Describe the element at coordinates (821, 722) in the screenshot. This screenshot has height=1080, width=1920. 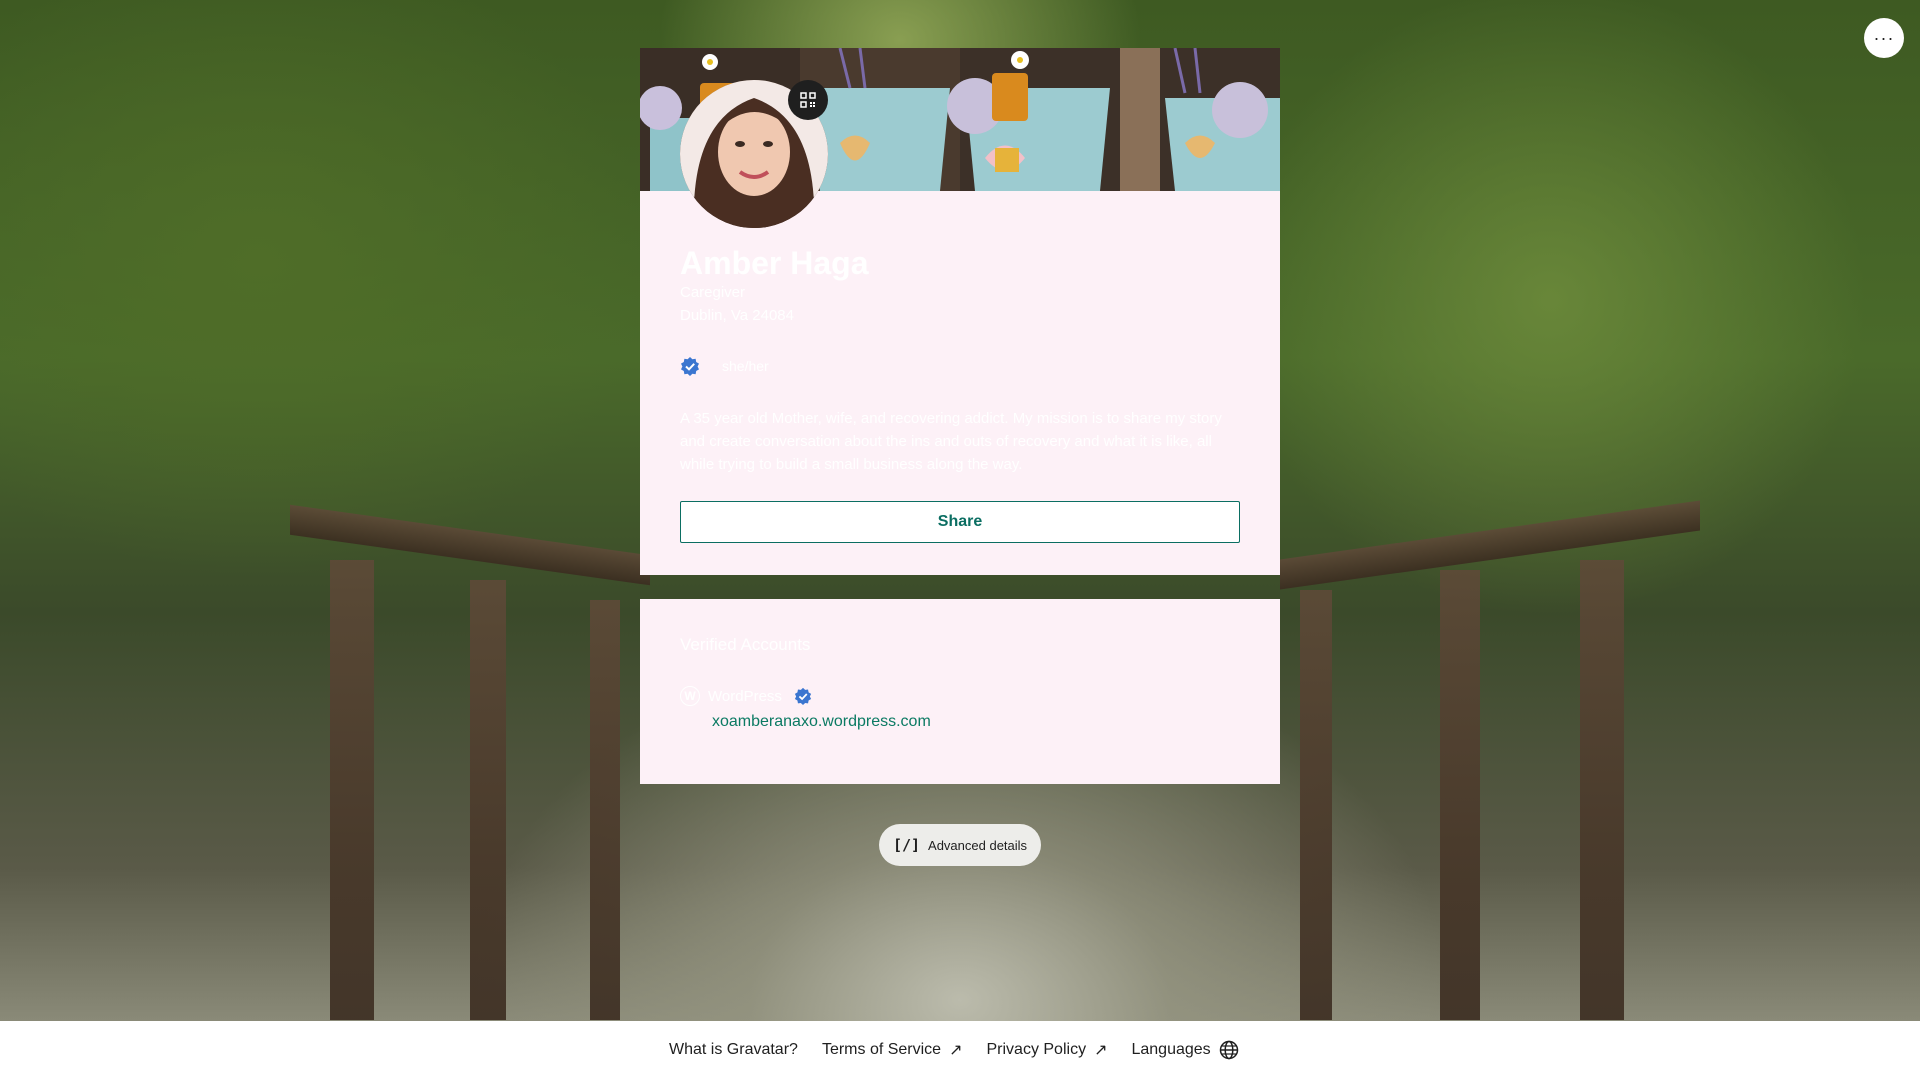
I see `wordpress-url-link: xoamberanaxo.wordpress.com` at that location.